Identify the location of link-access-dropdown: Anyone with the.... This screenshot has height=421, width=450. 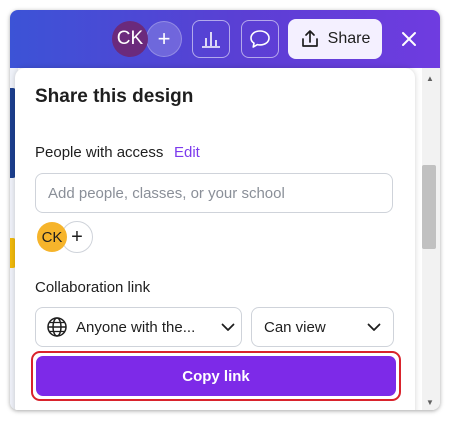
(138, 327).